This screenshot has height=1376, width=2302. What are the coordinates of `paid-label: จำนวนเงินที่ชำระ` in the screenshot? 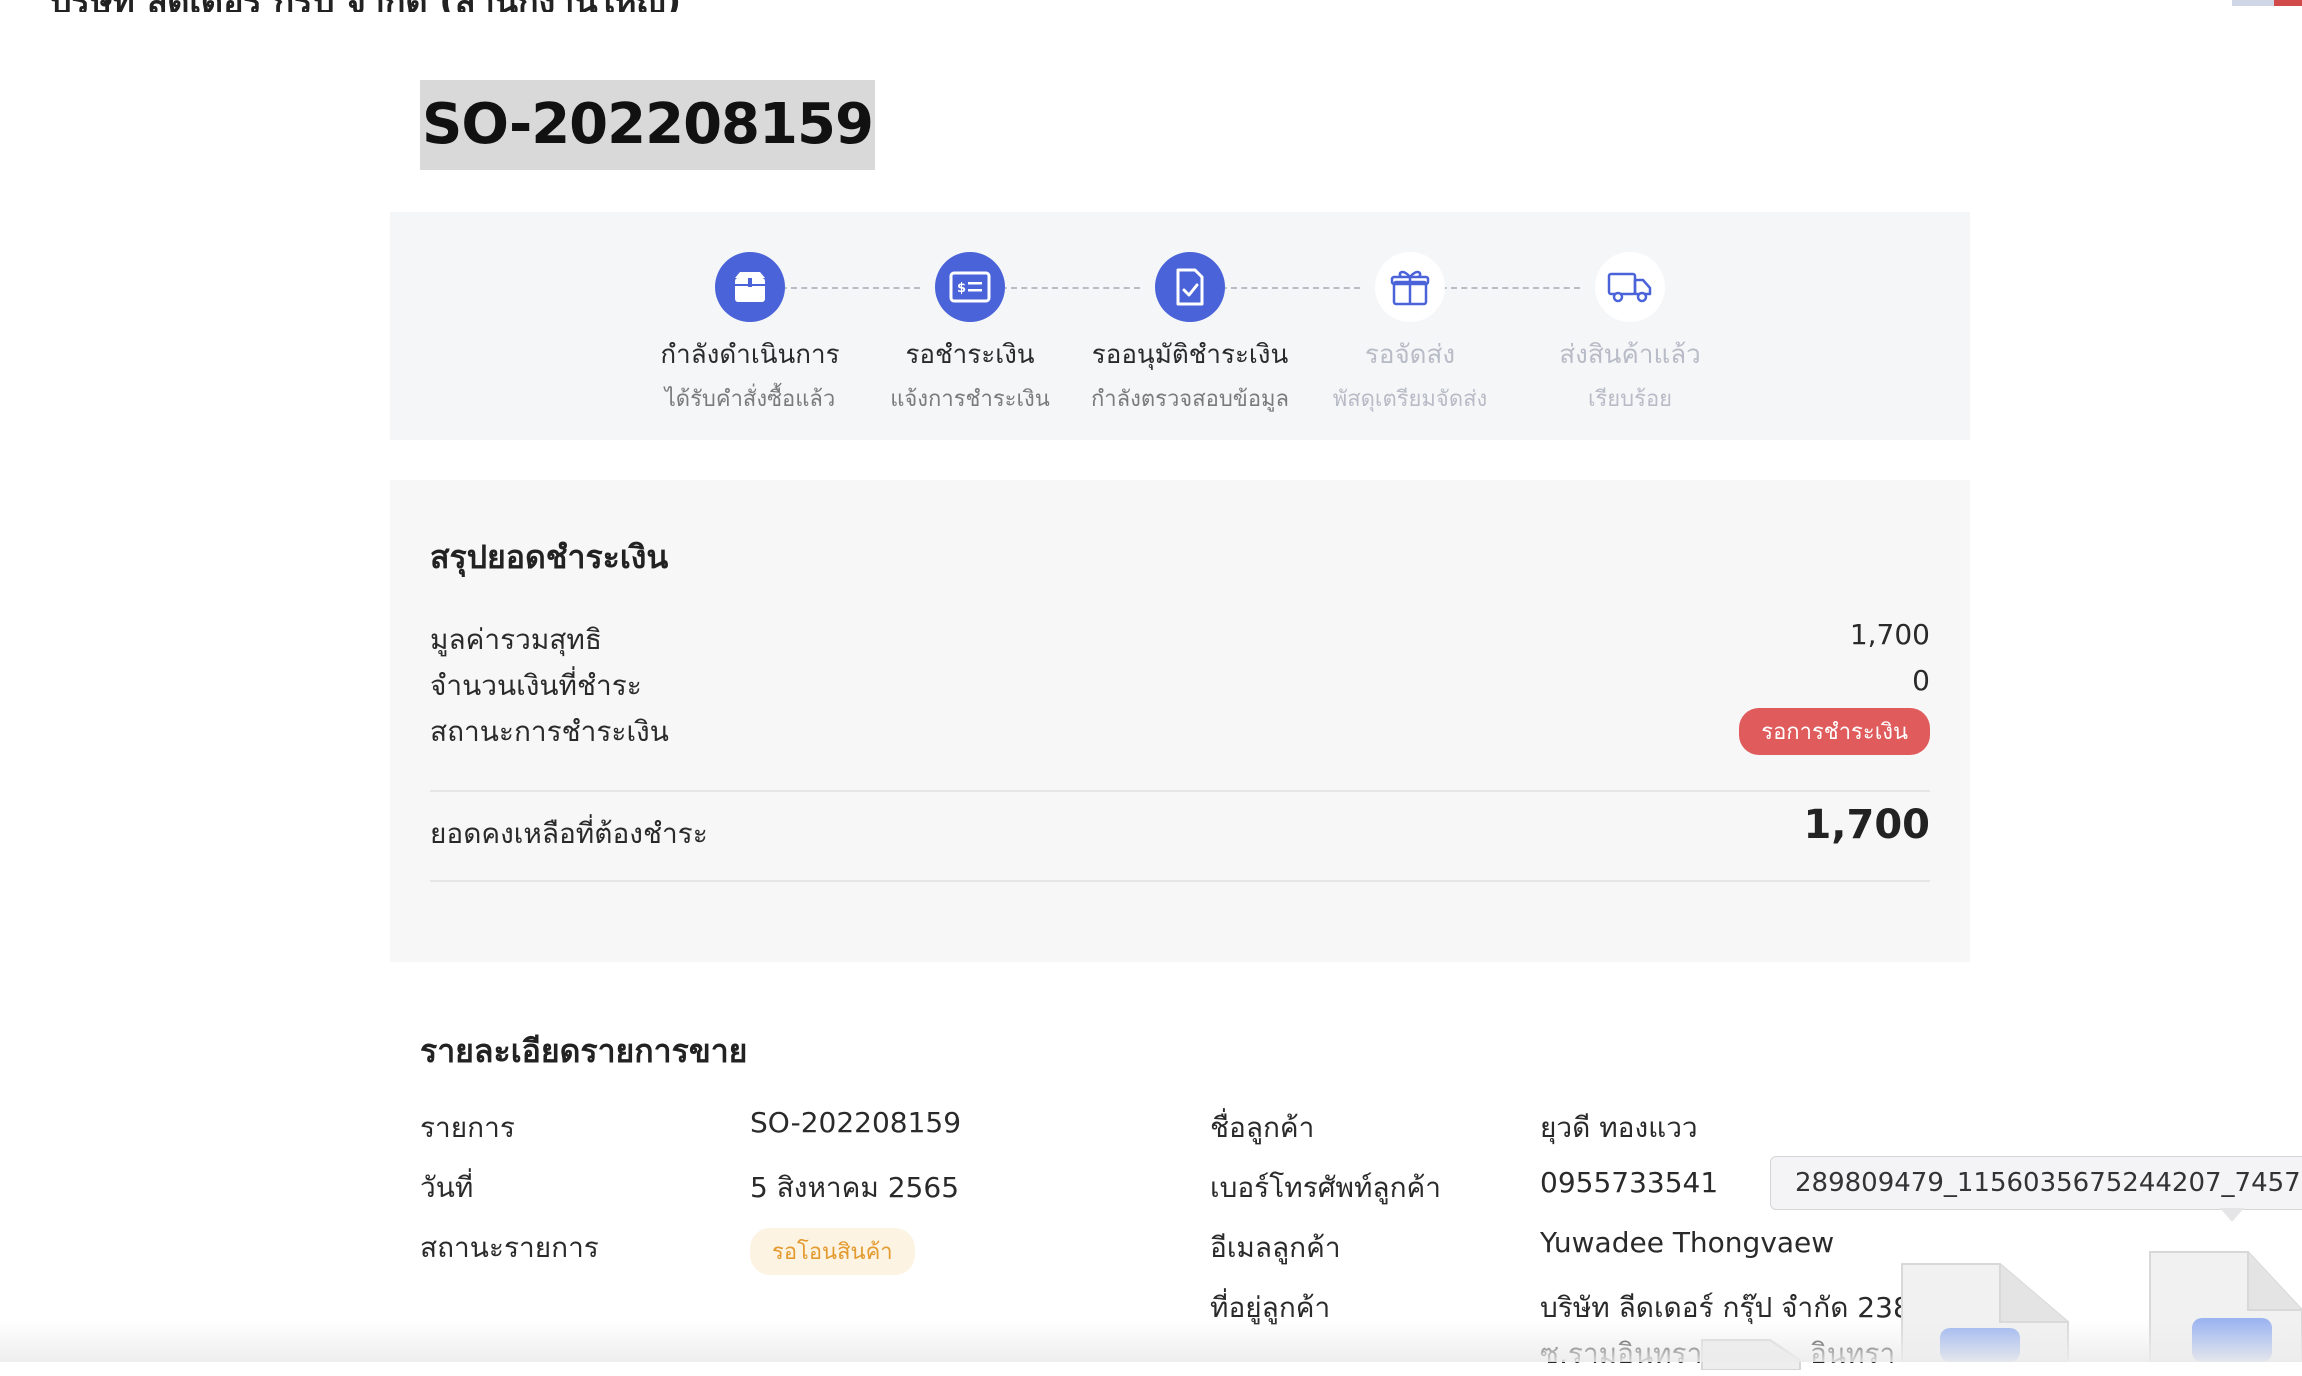 It's located at (536, 685).